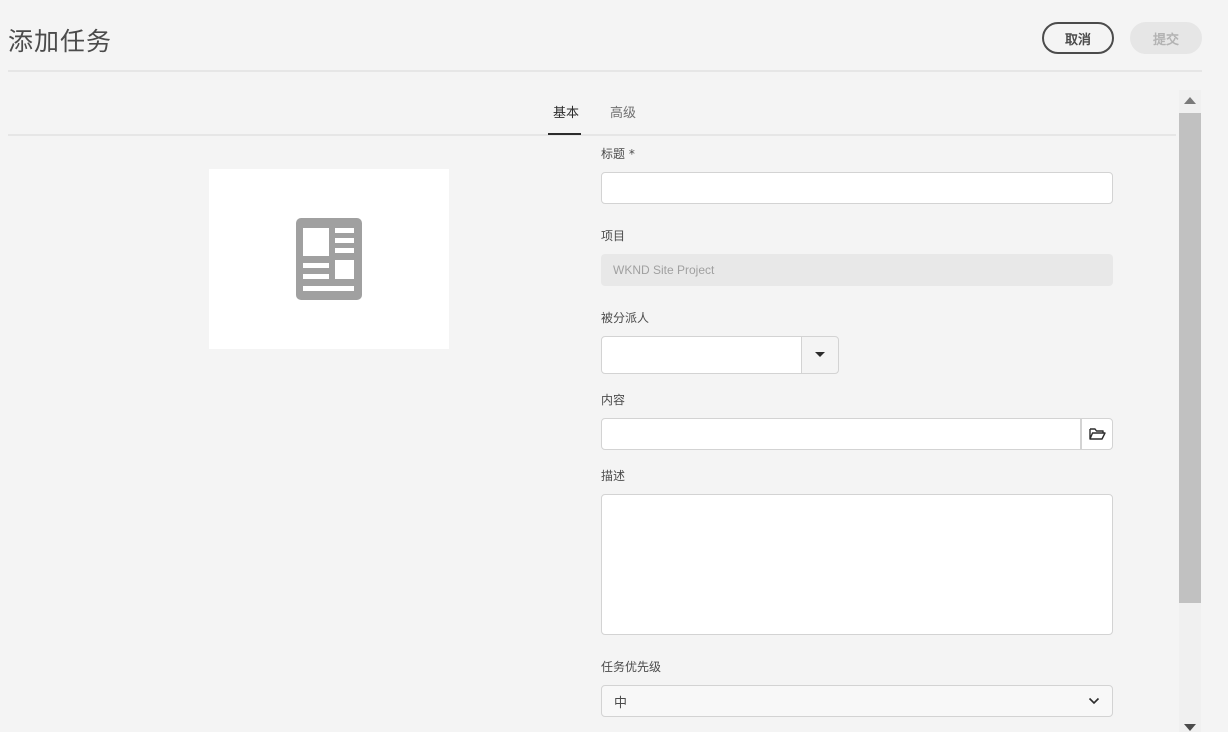 This screenshot has width=1228, height=732. I want to click on header-divider, so click(605, 71).